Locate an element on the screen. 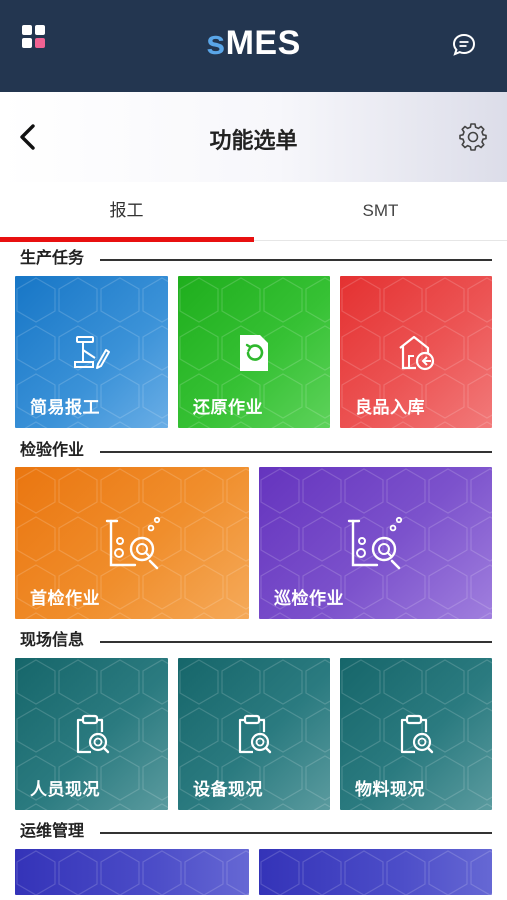  section-header-inspection: 检验作业 is located at coordinates (256, 451).